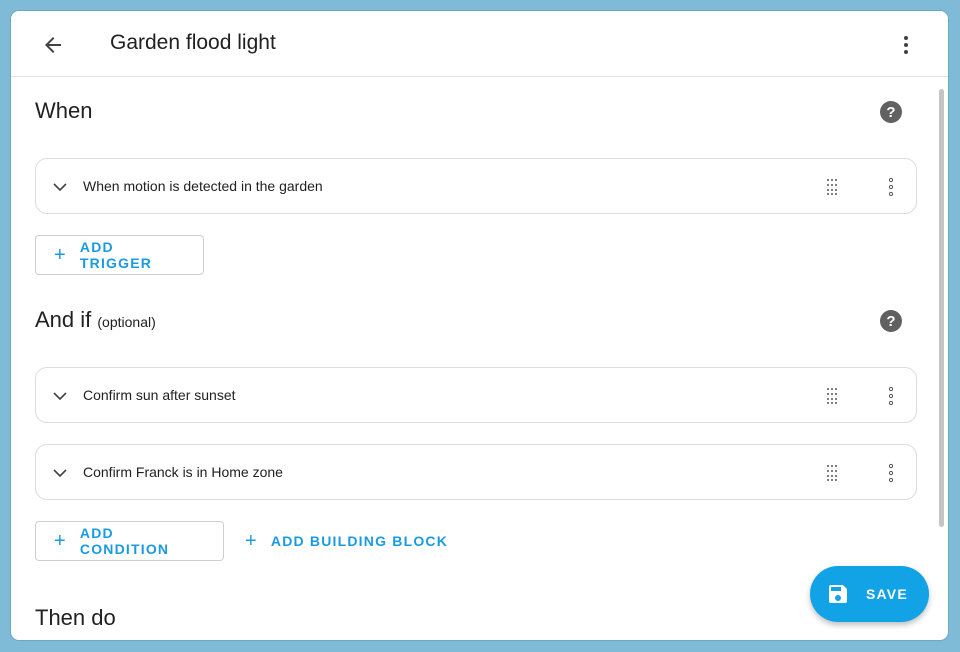 The height and width of the screenshot is (652, 960). What do you see at coordinates (838, 594) in the screenshot?
I see `floppy-disk-icon` at bounding box center [838, 594].